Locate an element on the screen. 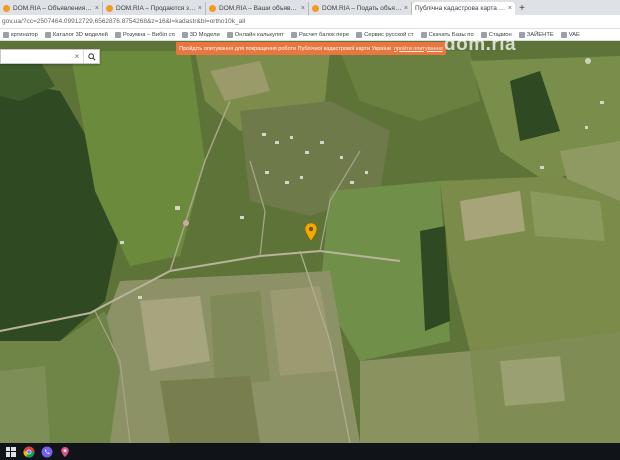  search-button is located at coordinates (91, 56).